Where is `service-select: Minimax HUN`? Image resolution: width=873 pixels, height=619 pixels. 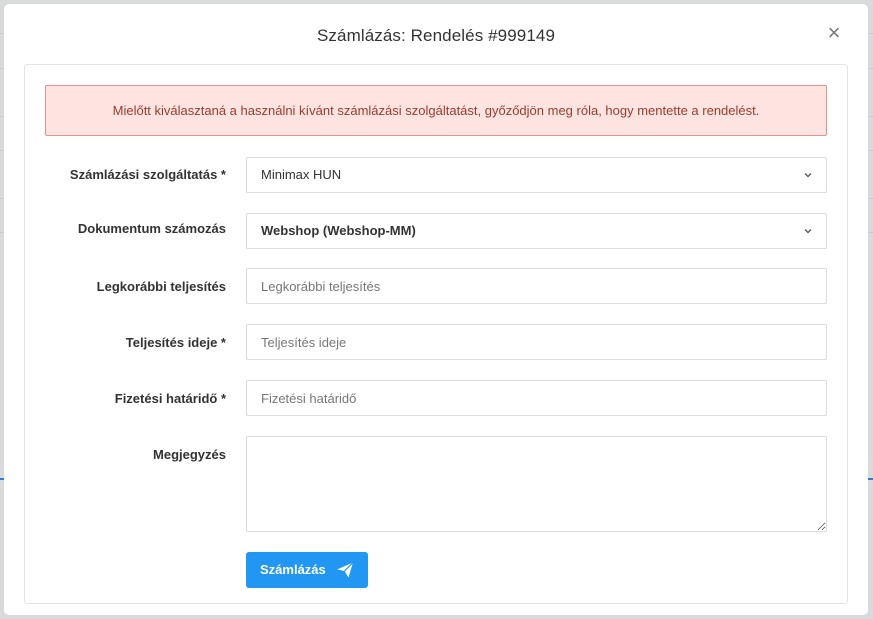
service-select: Minimax HUN is located at coordinates (536, 175).